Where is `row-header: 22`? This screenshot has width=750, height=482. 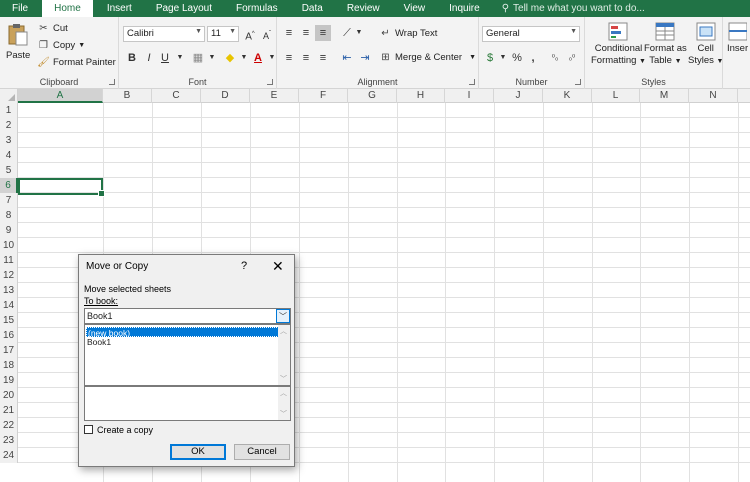
row-header: 22 is located at coordinates (9, 425).